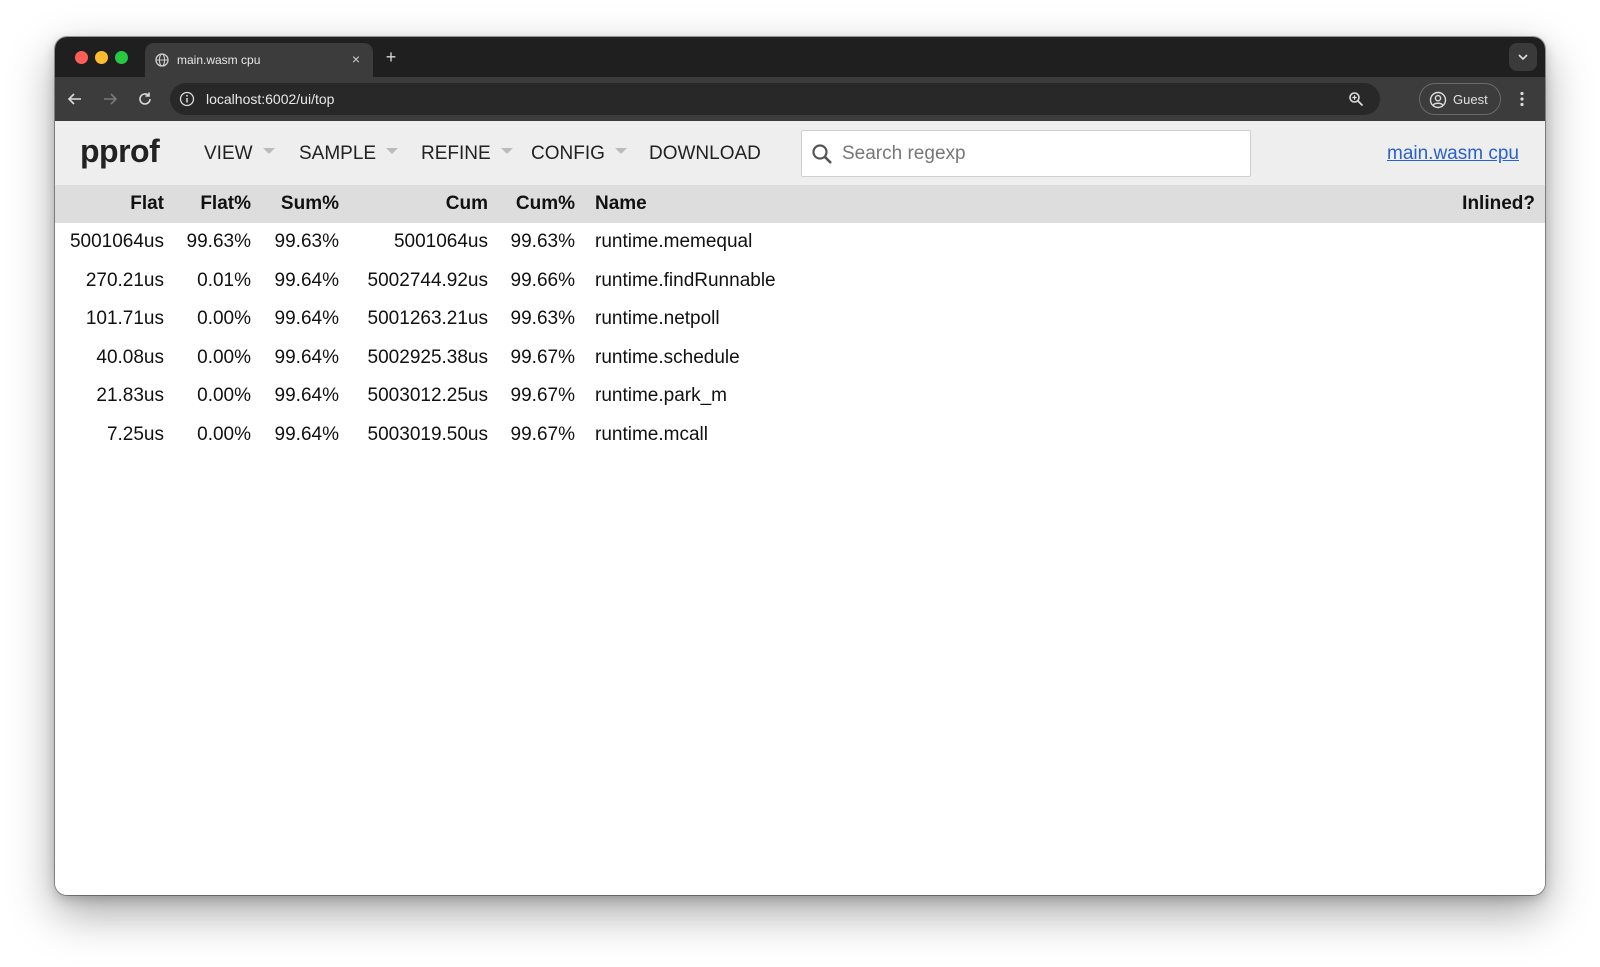 The width and height of the screenshot is (1600, 967). I want to click on cell-name: runtime.memequal, so click(674, 242).